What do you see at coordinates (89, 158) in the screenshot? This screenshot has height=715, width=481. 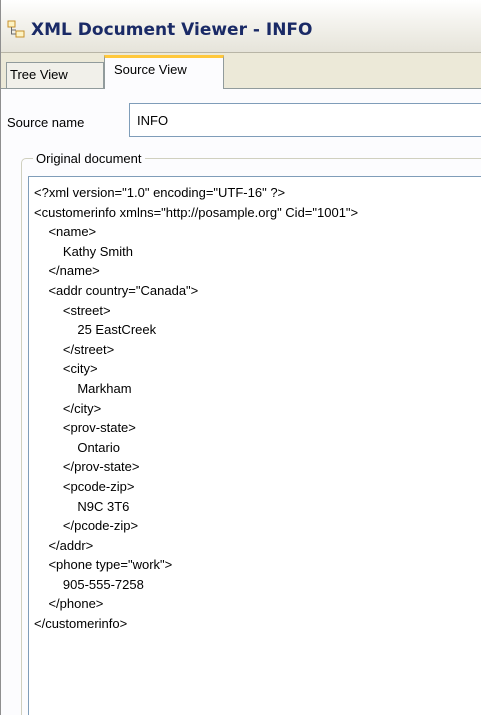 I see `original-document-legend: Original document` at bounding box center [89, 158].